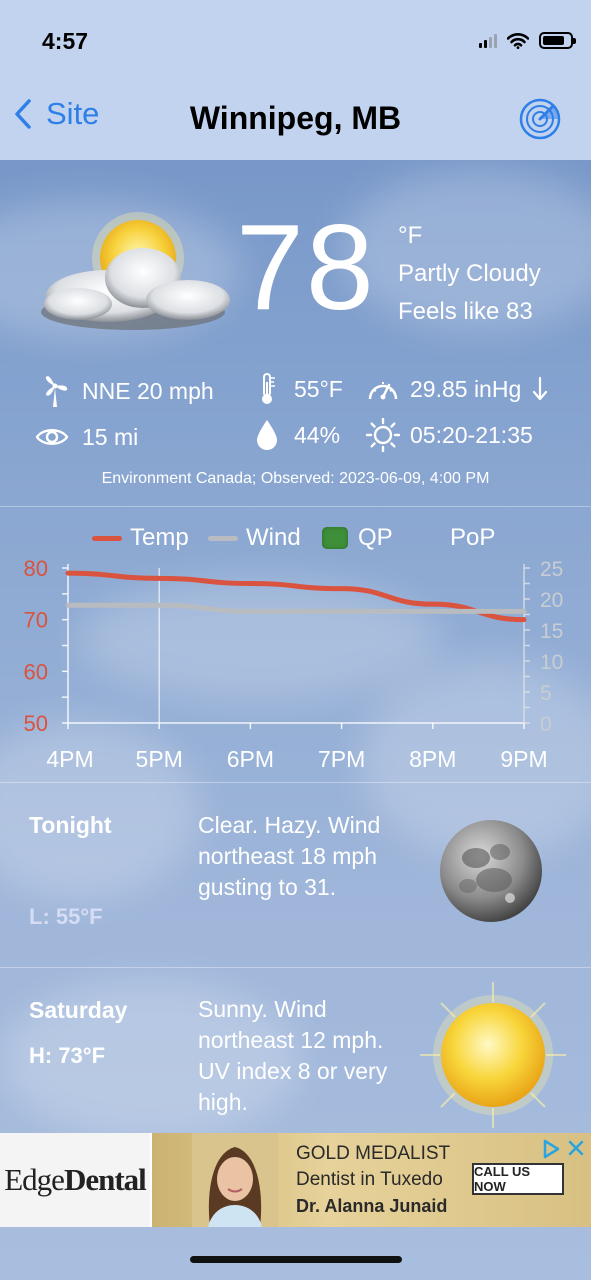  I want to click on ad-subline: Dentist in Tuxedo, so click(369, 1179).